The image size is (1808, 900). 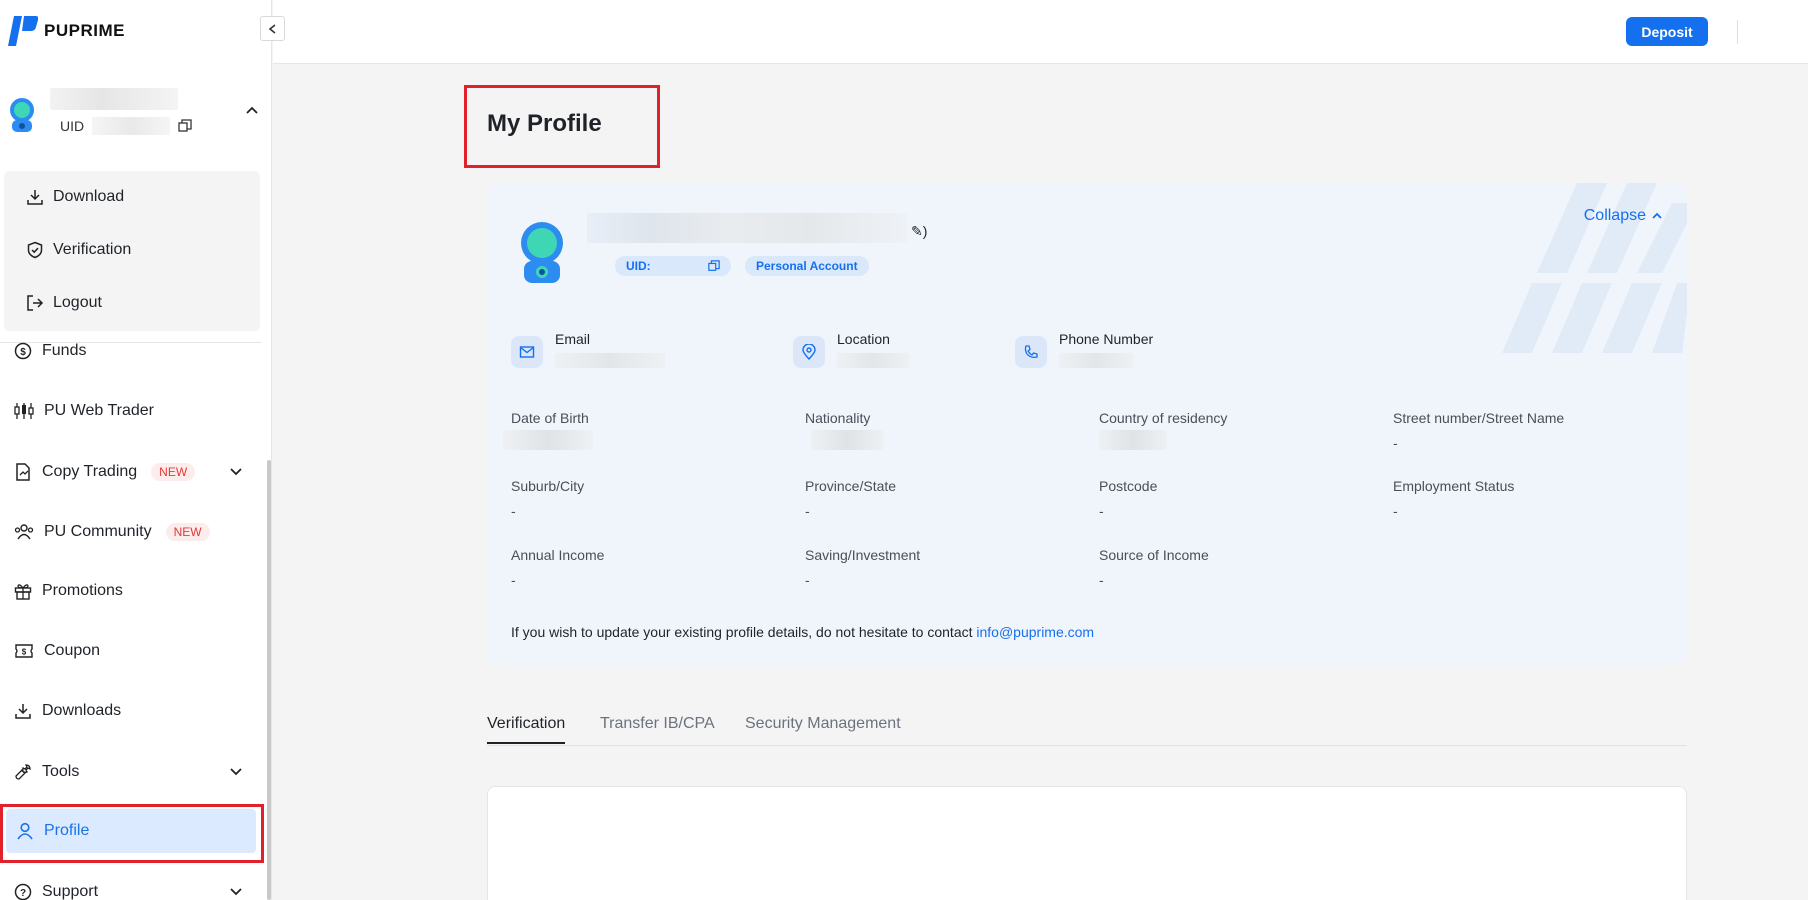 What do you see at coordinates (1040, 32) in the screenshot?
I see `top-bar: Deposit` at bounding box center [1040, 32].